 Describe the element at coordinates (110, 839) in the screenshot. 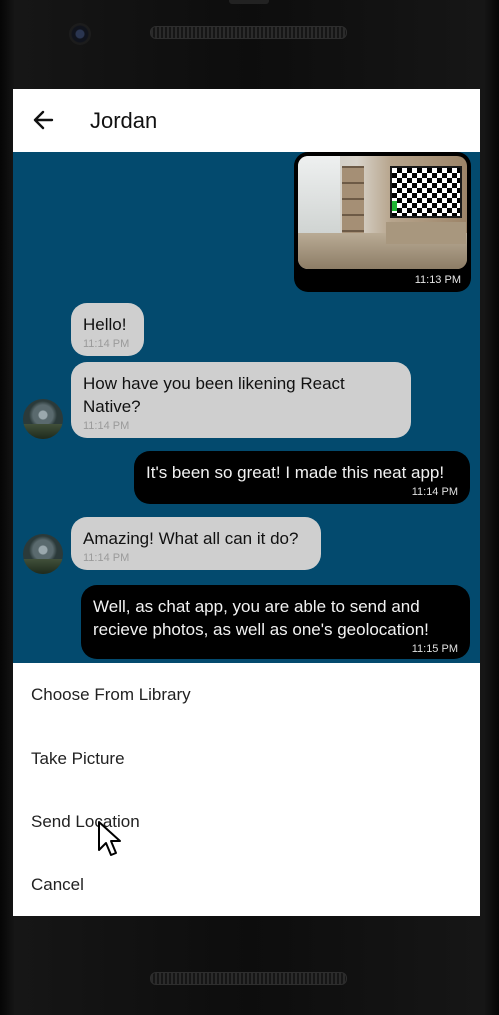

I see `mouse-pointer-icon` at that location.